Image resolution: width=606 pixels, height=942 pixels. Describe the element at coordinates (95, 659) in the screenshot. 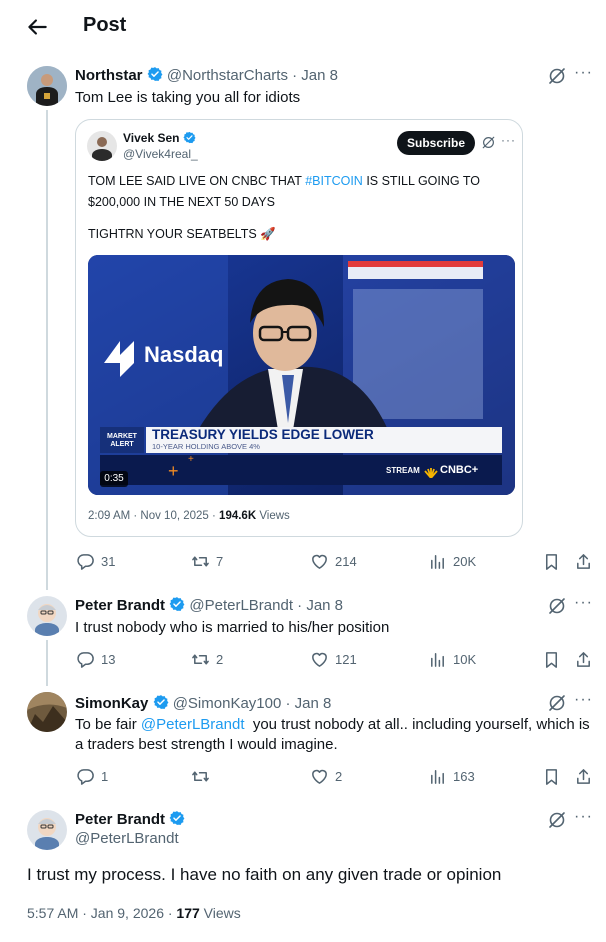

I see `reply-button: 13` at that location.